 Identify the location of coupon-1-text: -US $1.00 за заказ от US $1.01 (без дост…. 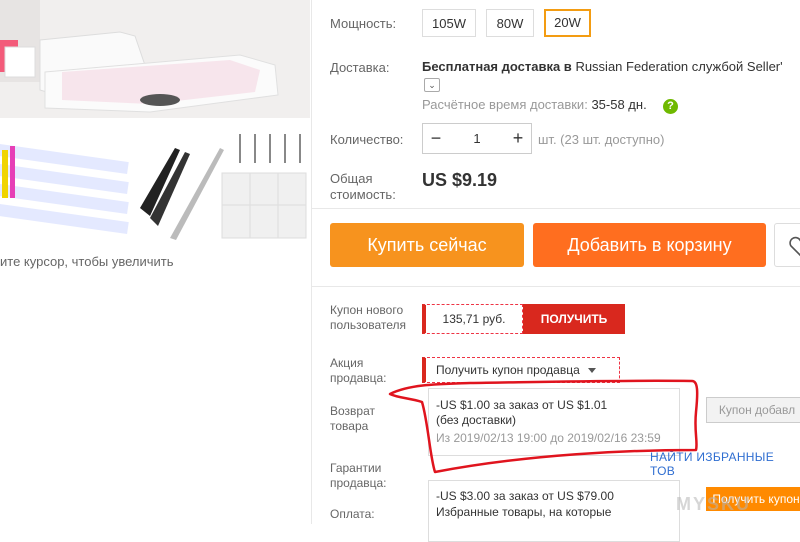
(548, 421).